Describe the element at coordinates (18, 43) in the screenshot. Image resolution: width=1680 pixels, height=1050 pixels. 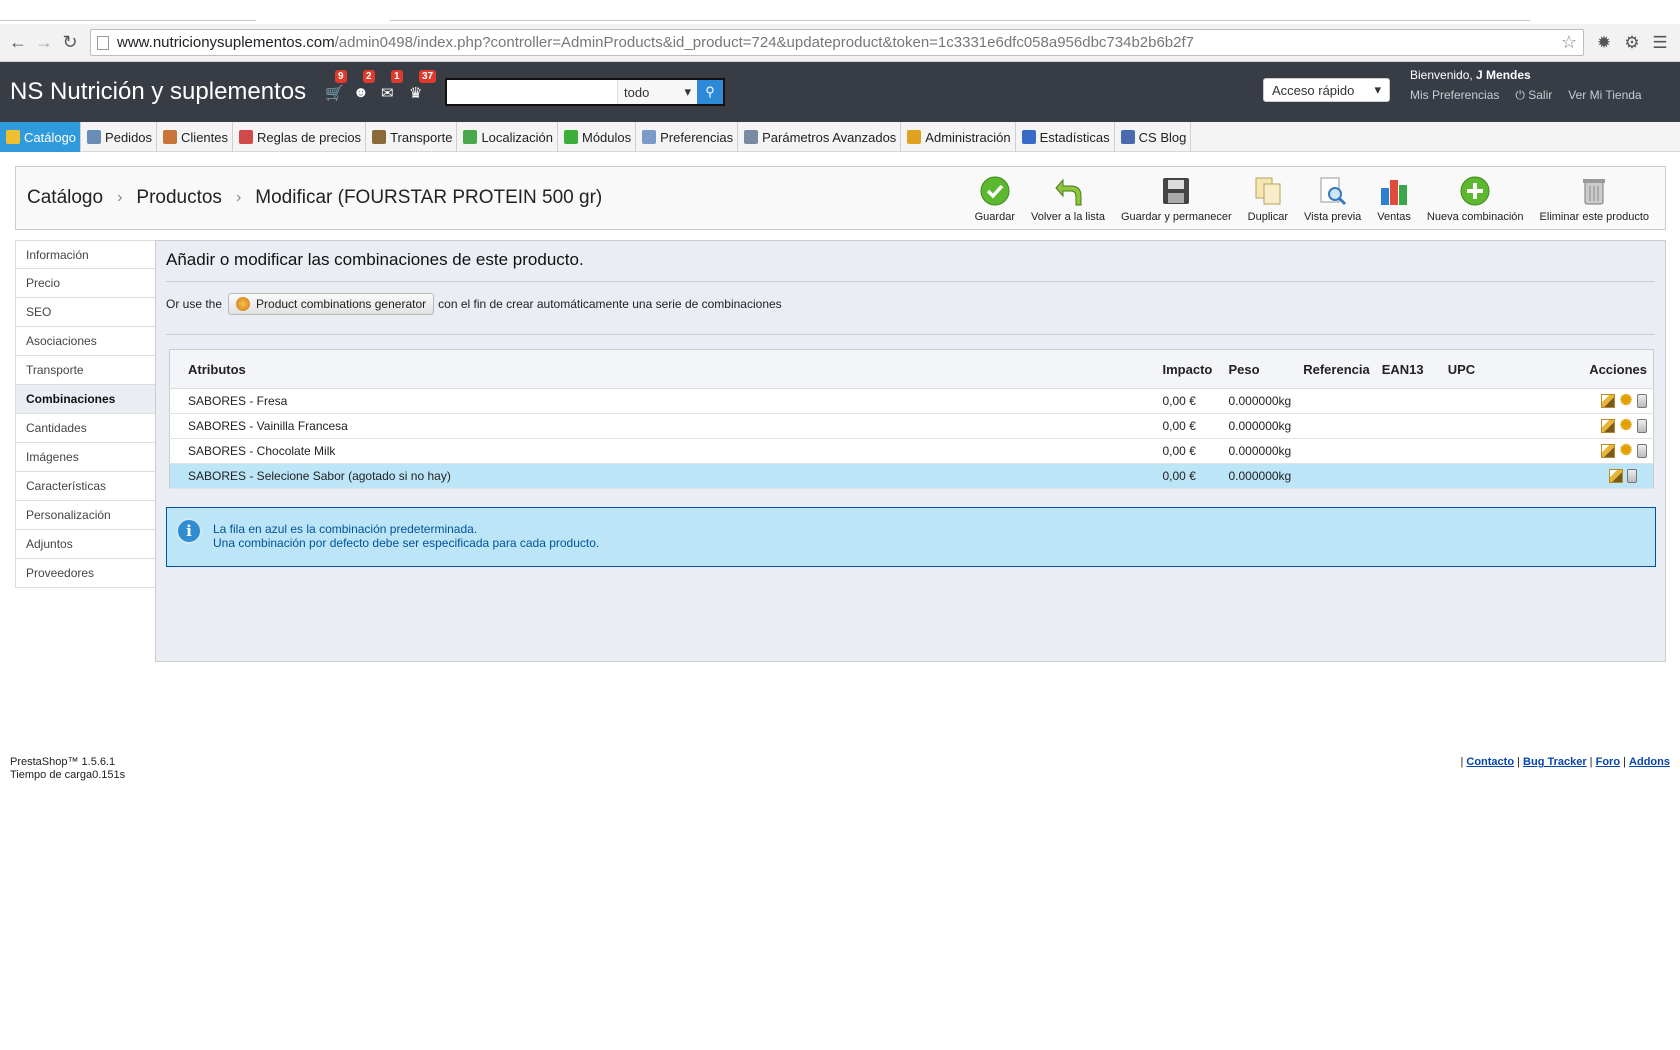
I see `back-arrow-icon: ←` at that location.